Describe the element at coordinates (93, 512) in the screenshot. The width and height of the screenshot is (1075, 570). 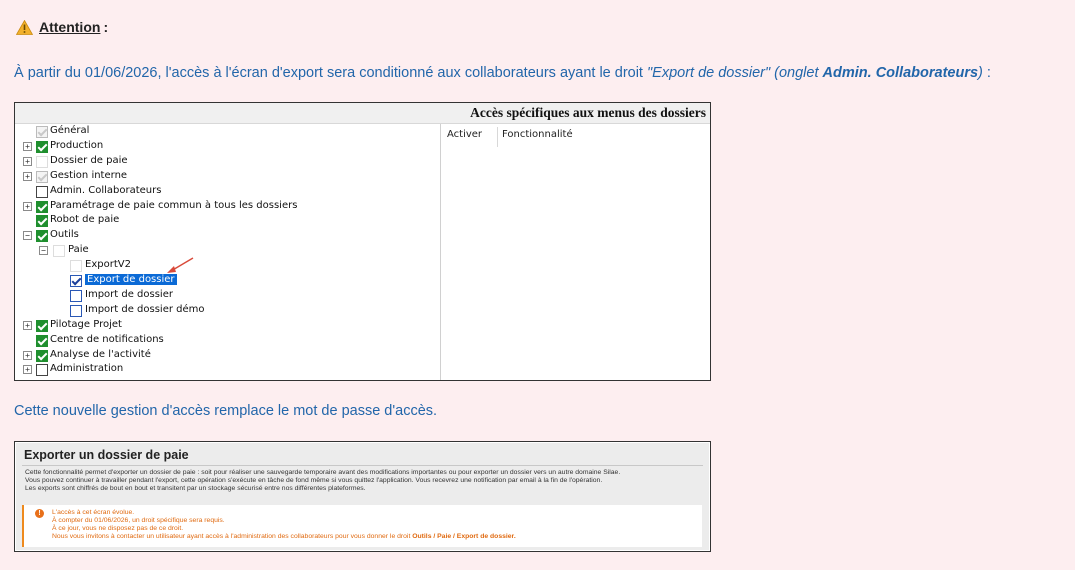
I see `warning-line: L'accès à cet écran évolue.` at that location.